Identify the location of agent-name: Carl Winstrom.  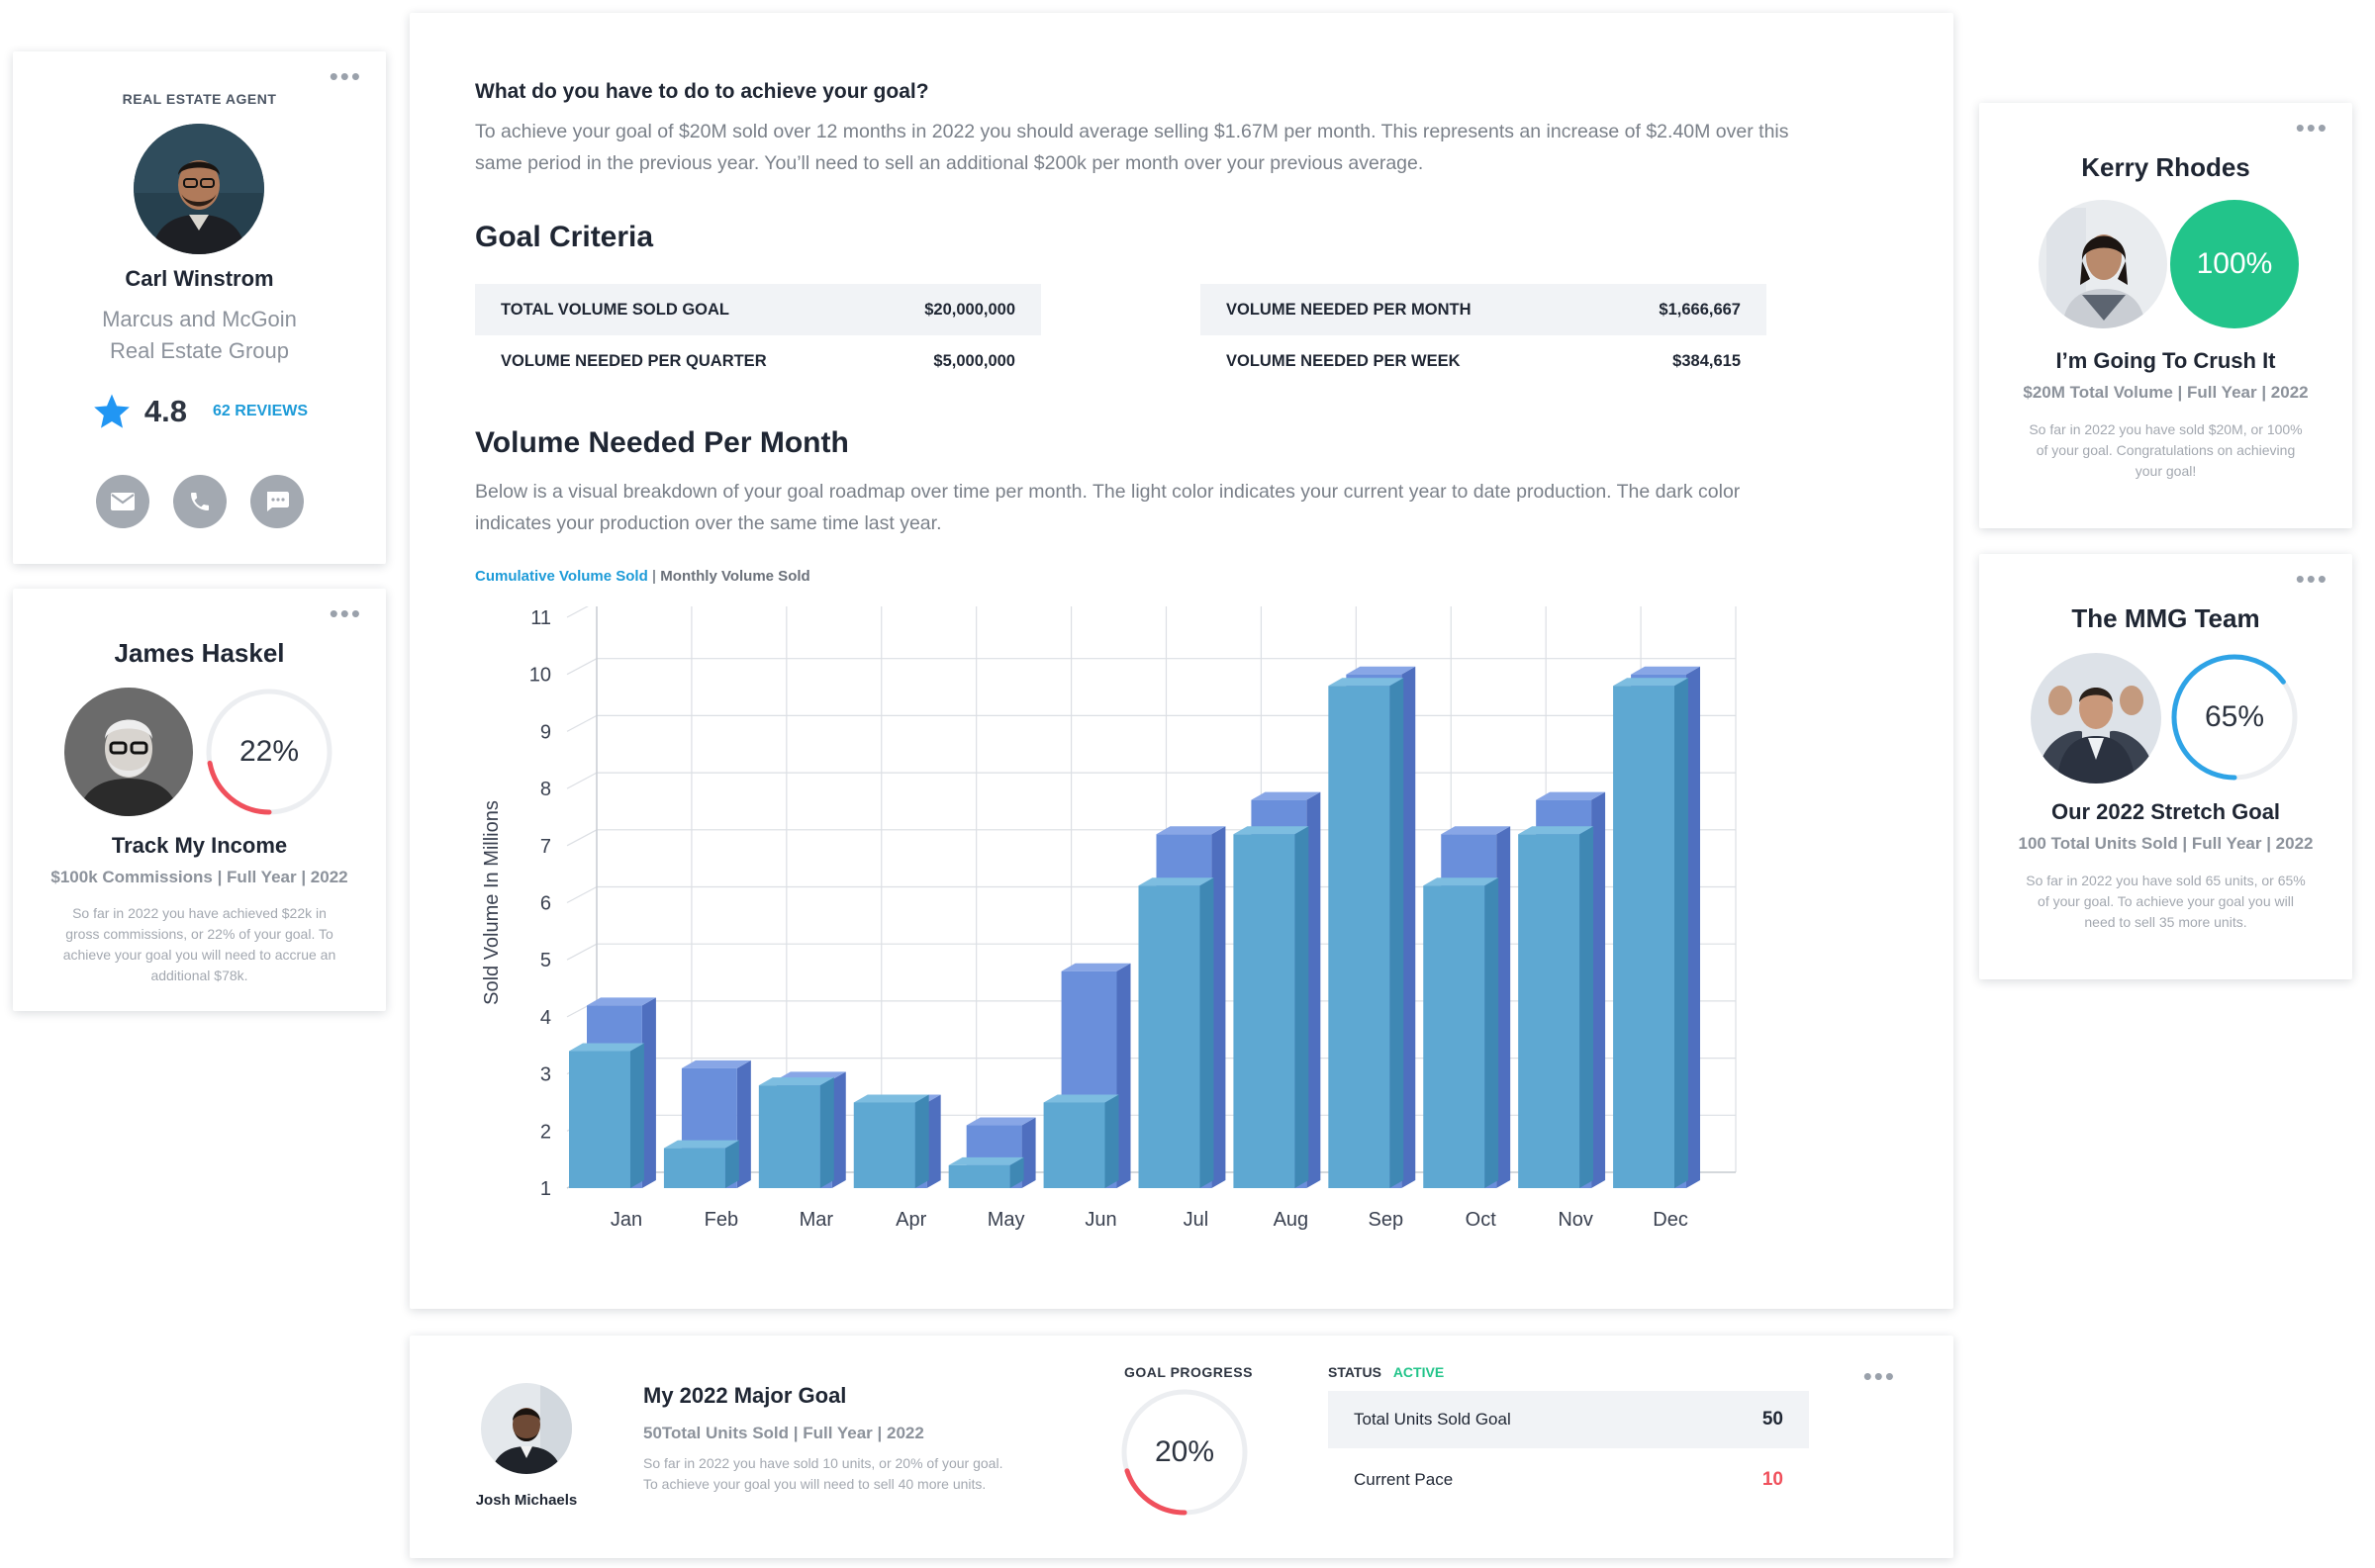
(199, 278).